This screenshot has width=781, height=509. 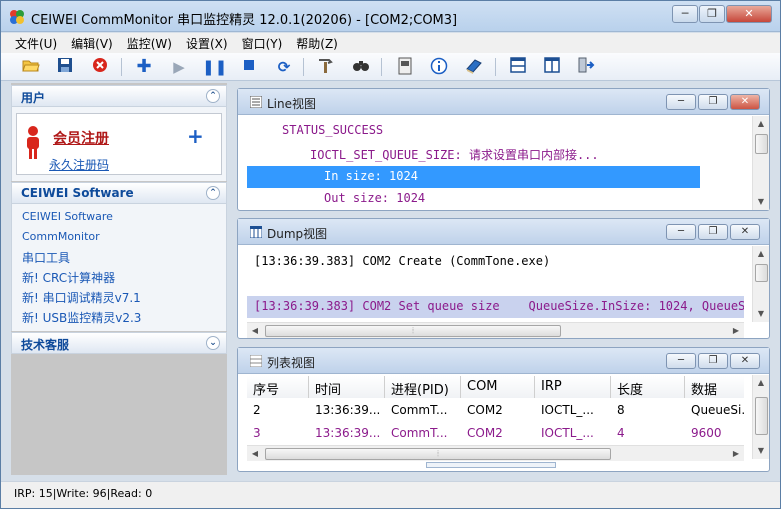 What do you see at coordinates (317, 43) in the screenshot?
I see `menu-help: 帮助(Z)` at bounding box center [317, 43].